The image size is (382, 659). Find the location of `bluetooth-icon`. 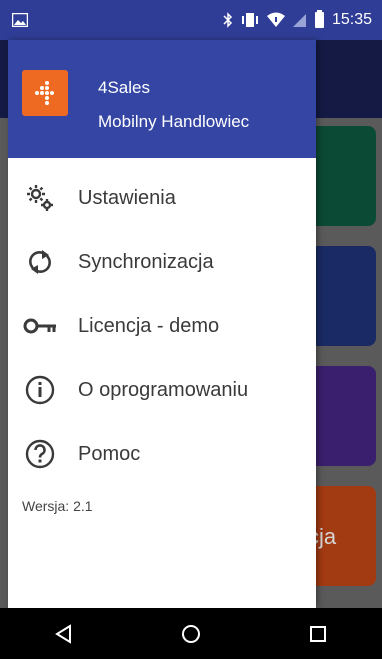

bluetooth-icon is located at coordinates (228, 20).